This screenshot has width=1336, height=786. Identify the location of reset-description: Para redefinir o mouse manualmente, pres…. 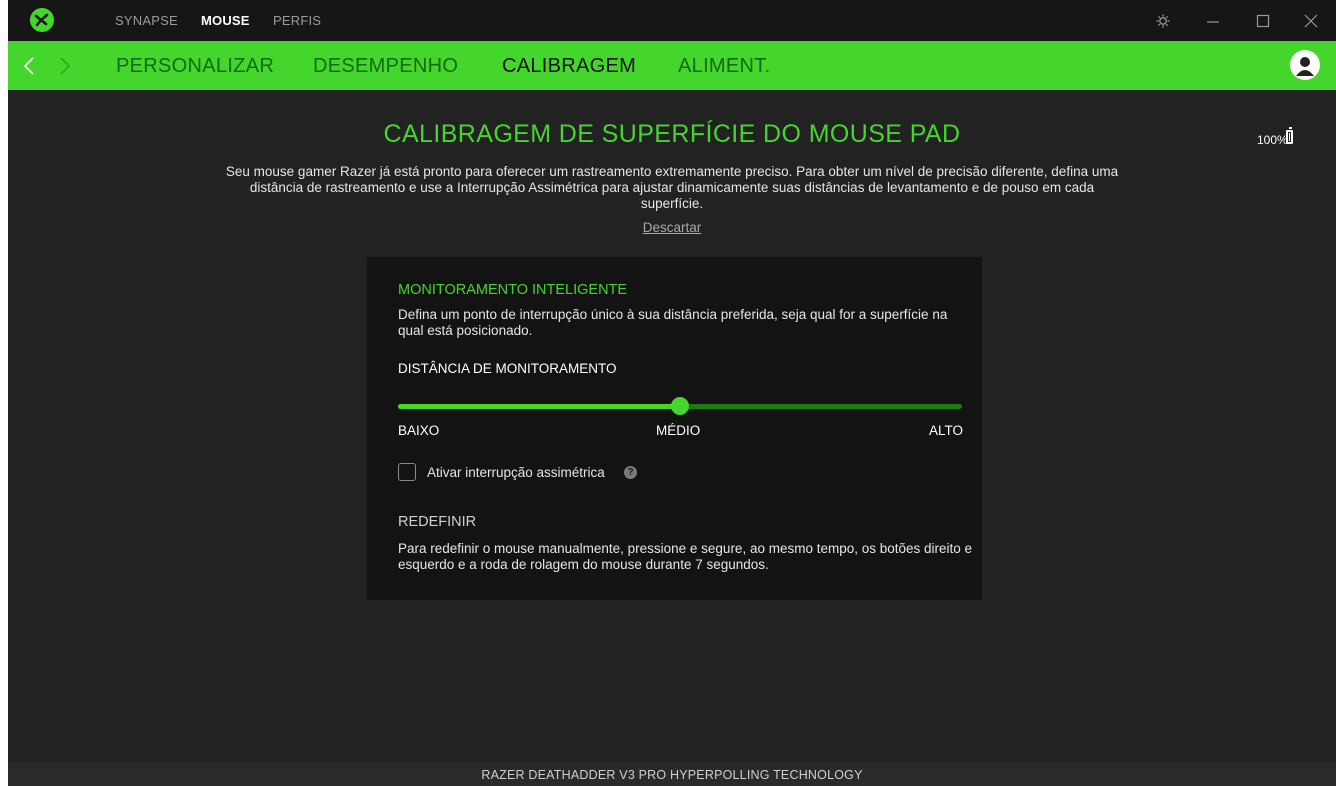
(685, 556).